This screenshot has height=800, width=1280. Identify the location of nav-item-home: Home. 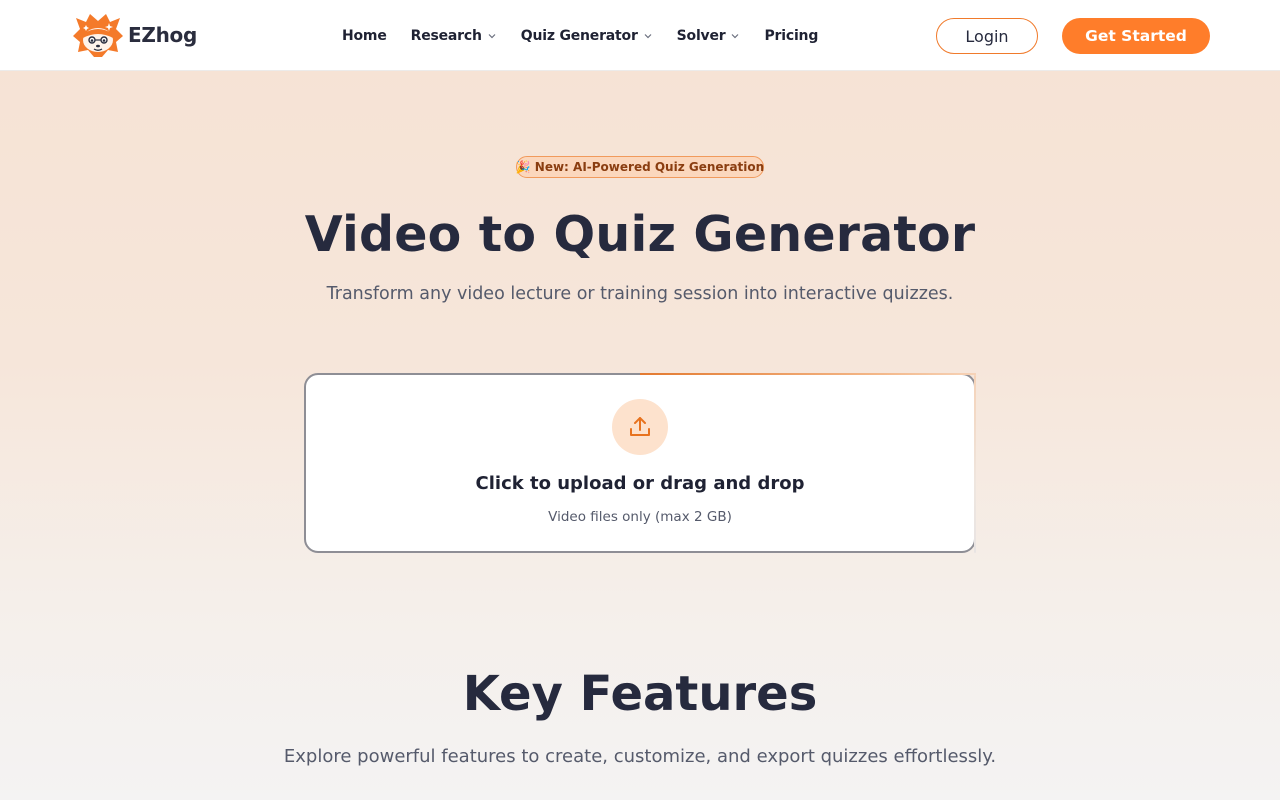
(364, 36).